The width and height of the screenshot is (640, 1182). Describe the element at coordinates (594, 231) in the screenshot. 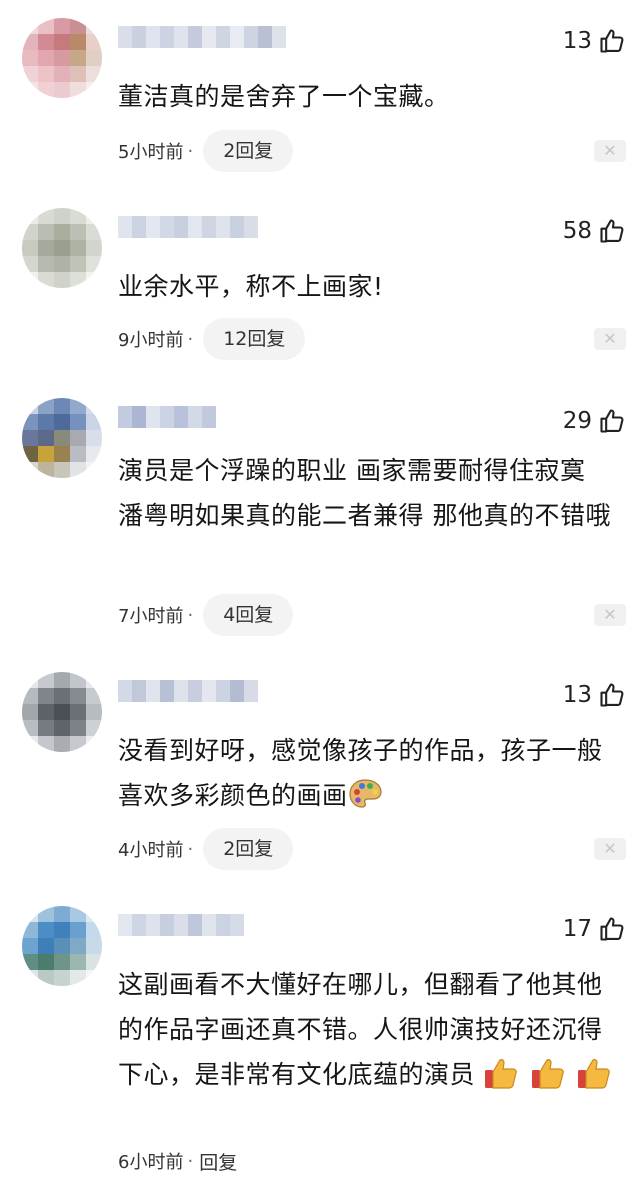

I see `like-button: 58` at that location.